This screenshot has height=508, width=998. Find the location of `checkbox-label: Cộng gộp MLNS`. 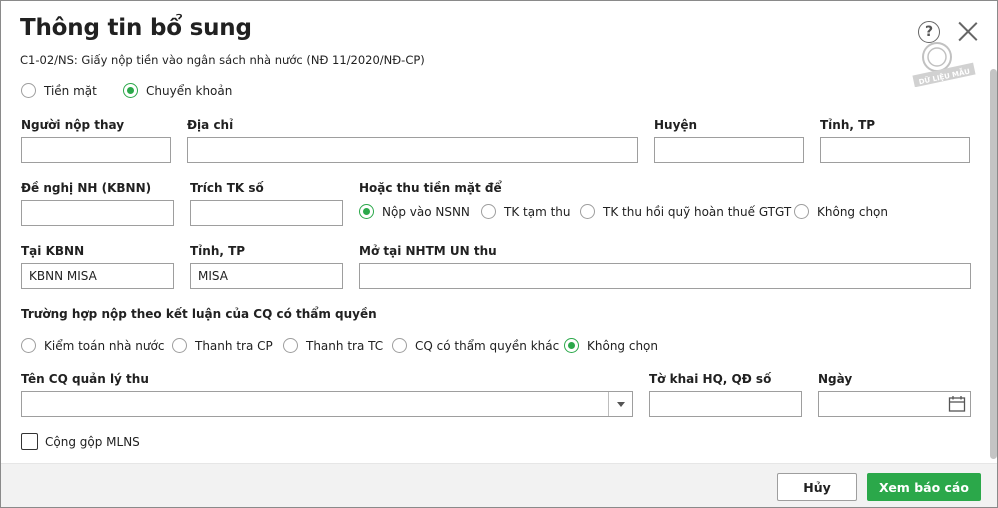

checkbox-label: Cộng gộp MLNS is located at coordinates (92, 441).